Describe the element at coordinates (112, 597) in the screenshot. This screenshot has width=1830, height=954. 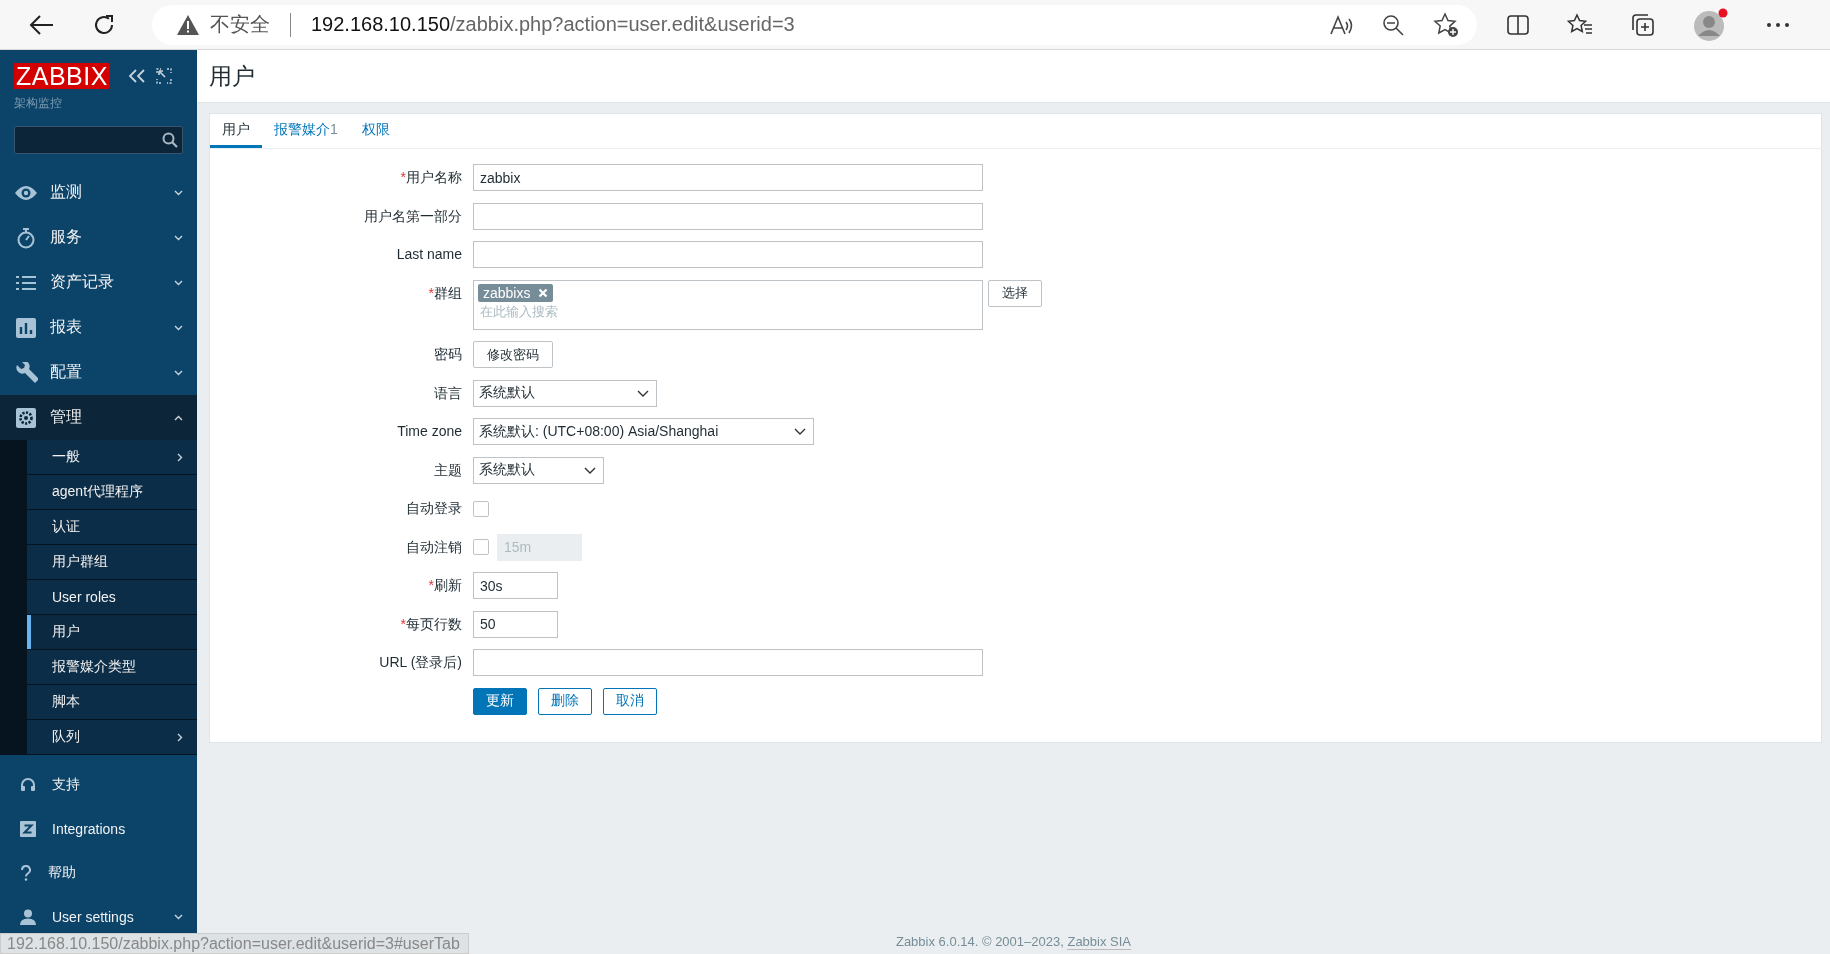
I see `submenu-item: User roles` at that location.